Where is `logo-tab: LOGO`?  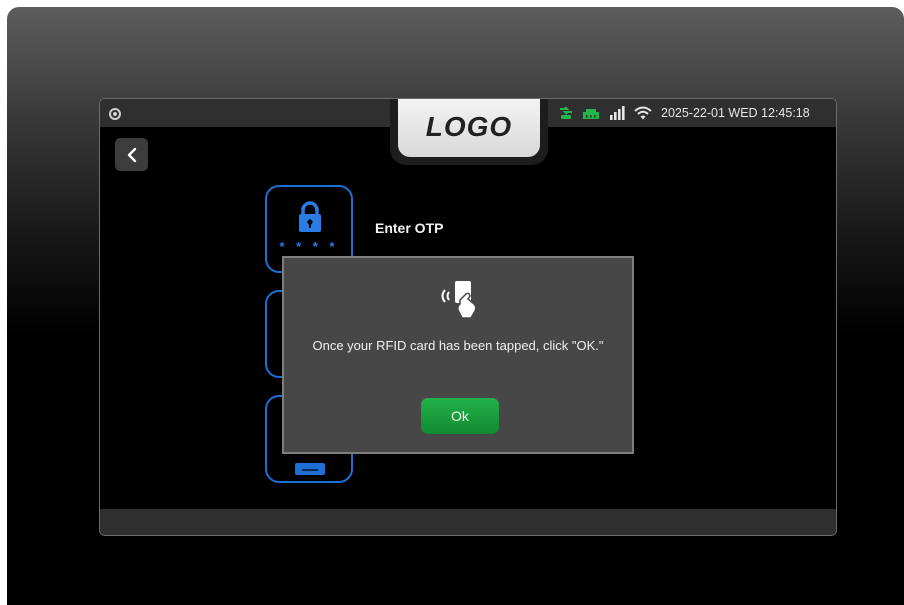
logo-tab: LOGO is located at coordinates (469, 132).